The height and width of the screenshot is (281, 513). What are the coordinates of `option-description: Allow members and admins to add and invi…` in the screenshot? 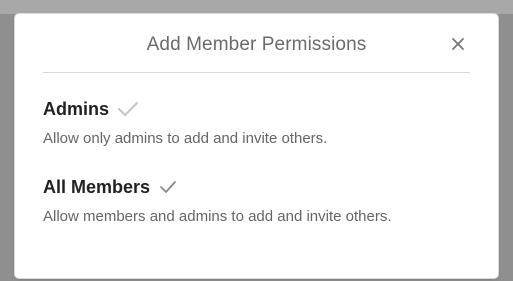 It's located at (217, 216).